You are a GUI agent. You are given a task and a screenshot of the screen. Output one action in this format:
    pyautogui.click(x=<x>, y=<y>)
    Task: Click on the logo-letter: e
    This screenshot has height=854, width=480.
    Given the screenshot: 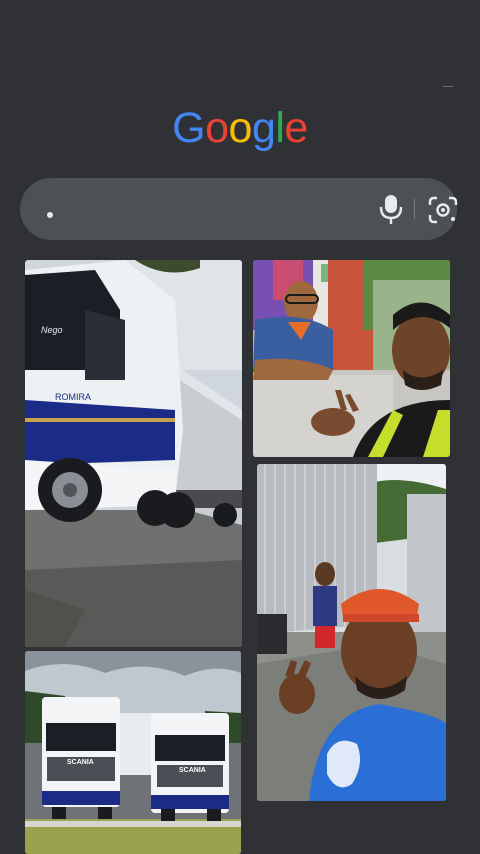 What is the action you would take?
    pyautogui.click(x=296, y=128)
    